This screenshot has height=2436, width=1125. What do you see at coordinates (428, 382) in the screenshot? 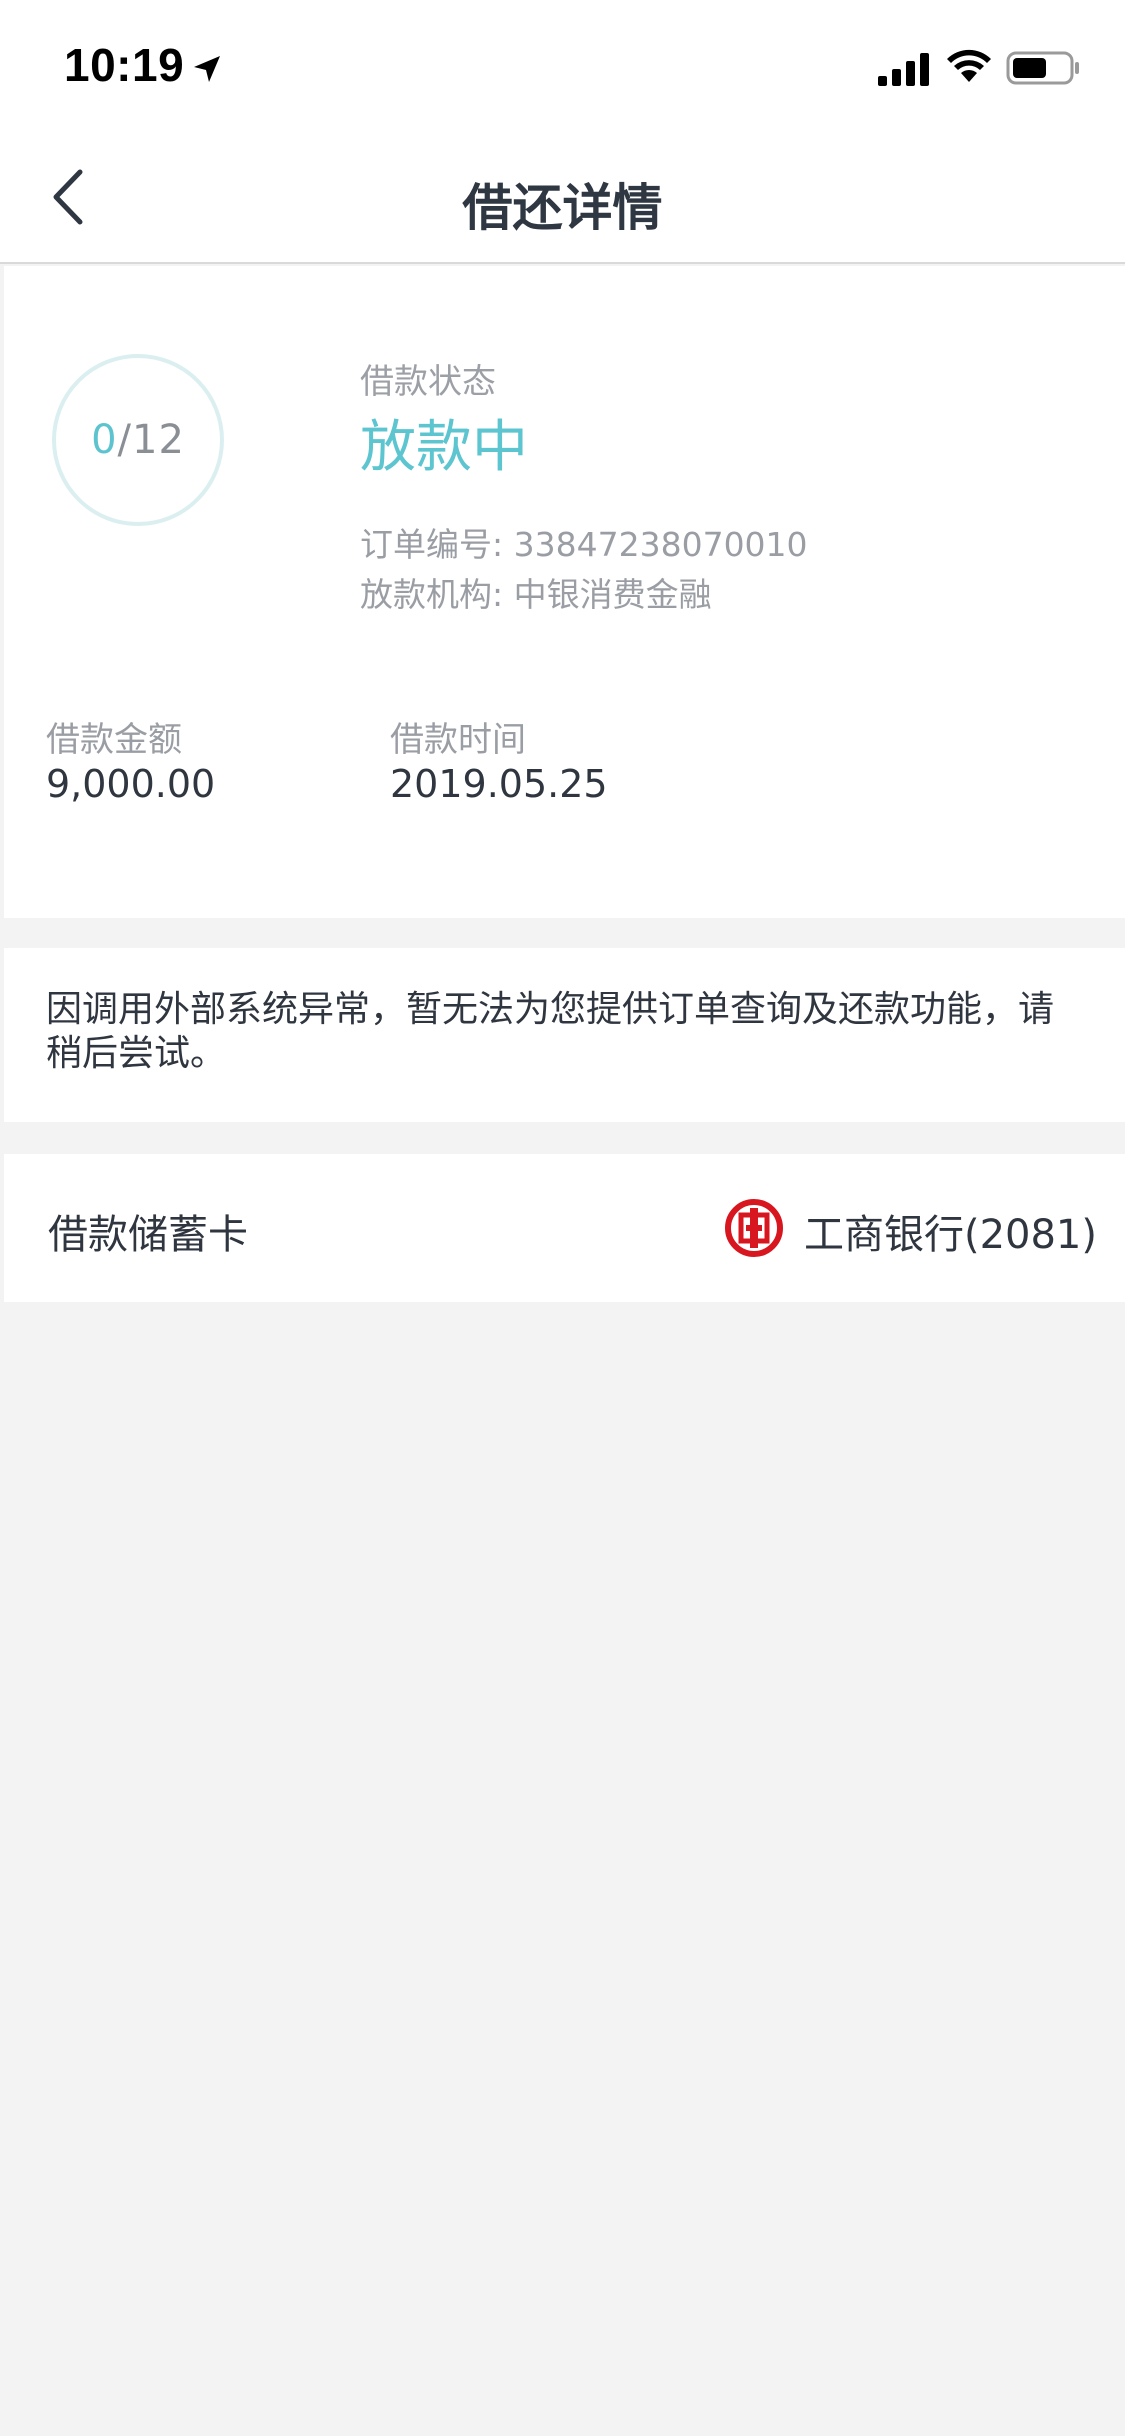
I see `loan-status-label: 借款状态` at bounding box center [428, 382].